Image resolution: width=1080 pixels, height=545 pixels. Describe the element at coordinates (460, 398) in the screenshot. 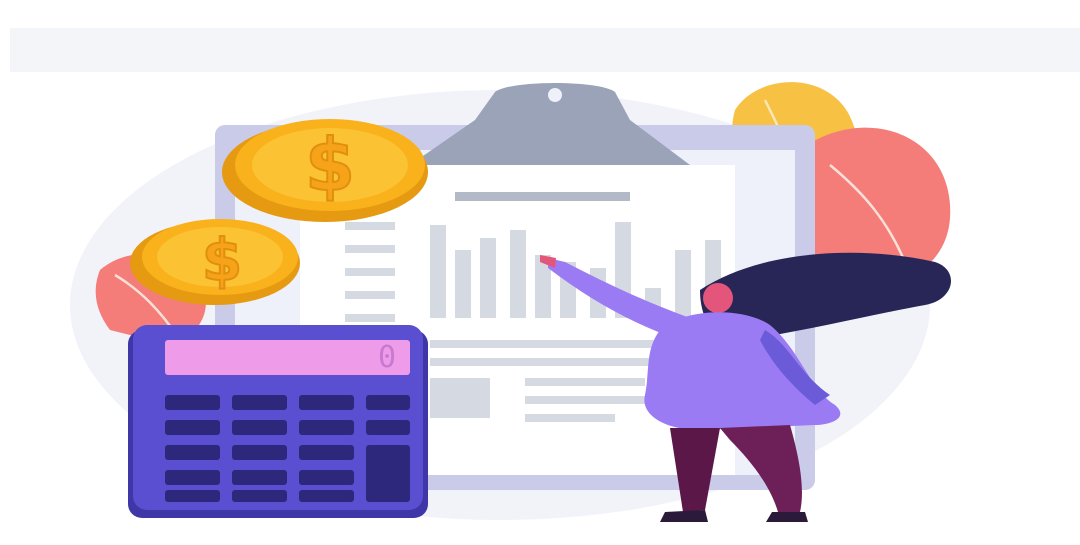

I see `report-image-block` at that location.